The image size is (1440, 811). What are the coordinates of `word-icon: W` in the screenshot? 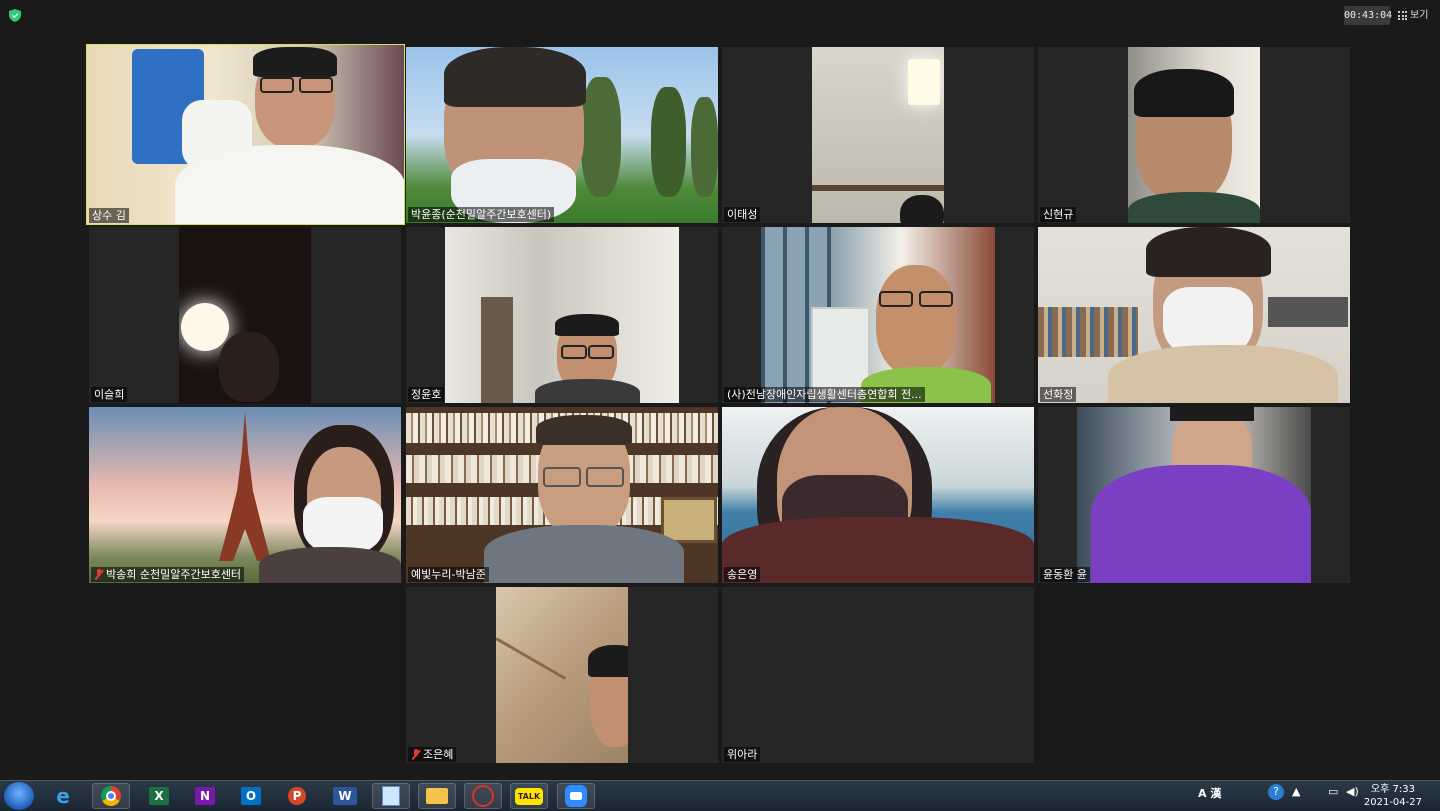 It's located at (345, 796).